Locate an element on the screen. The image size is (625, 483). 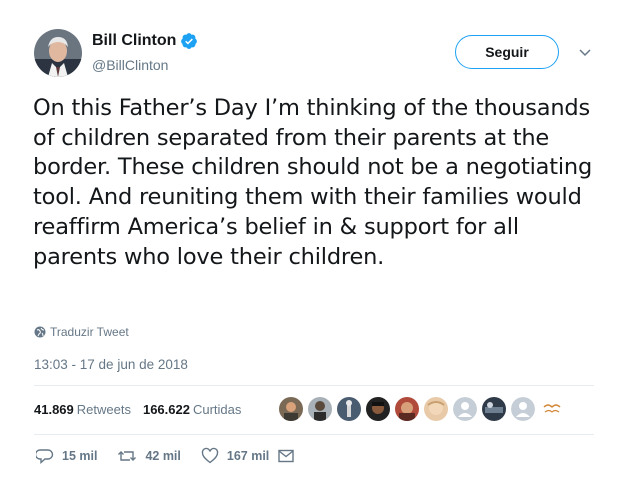
likes-label: Curtidas is located at coordinates (217, 409).